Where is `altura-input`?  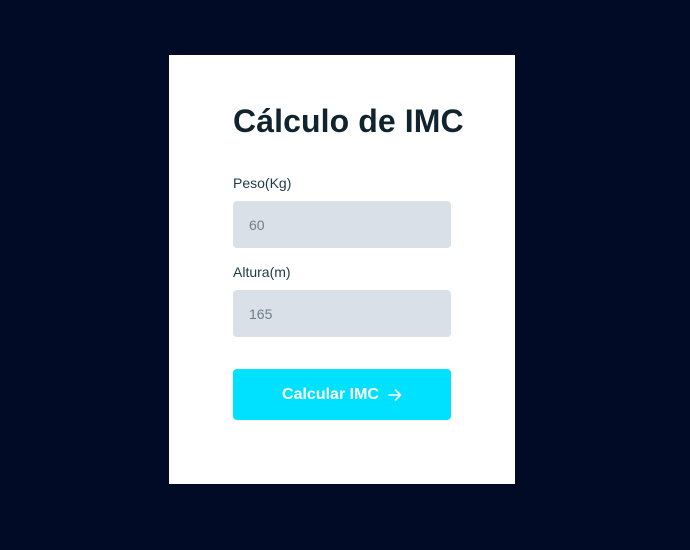 altura-input is located at coordinates (342, 313).